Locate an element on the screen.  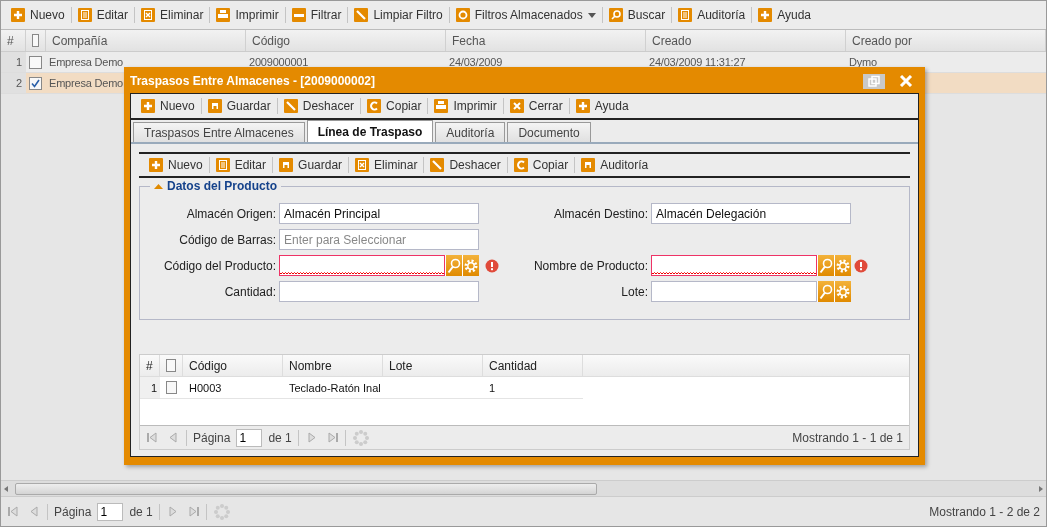
field-label: Código del Producto: is located at coordinates (219, 265).